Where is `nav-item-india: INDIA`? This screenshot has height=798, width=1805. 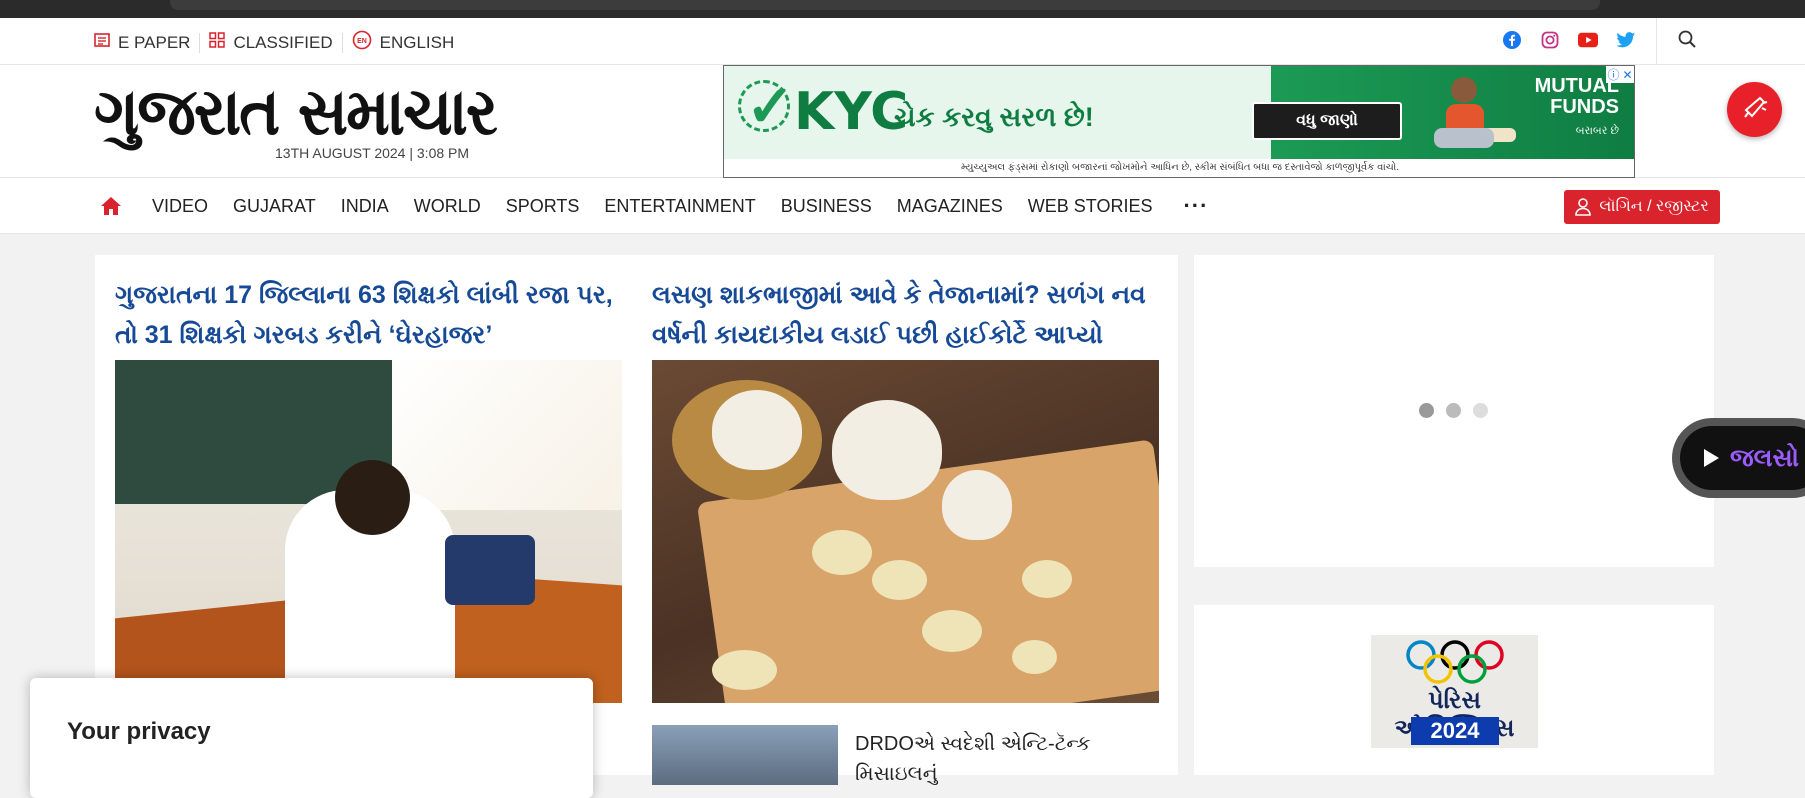
nav-item-india: INDIA is located at coordinates (365, 206).